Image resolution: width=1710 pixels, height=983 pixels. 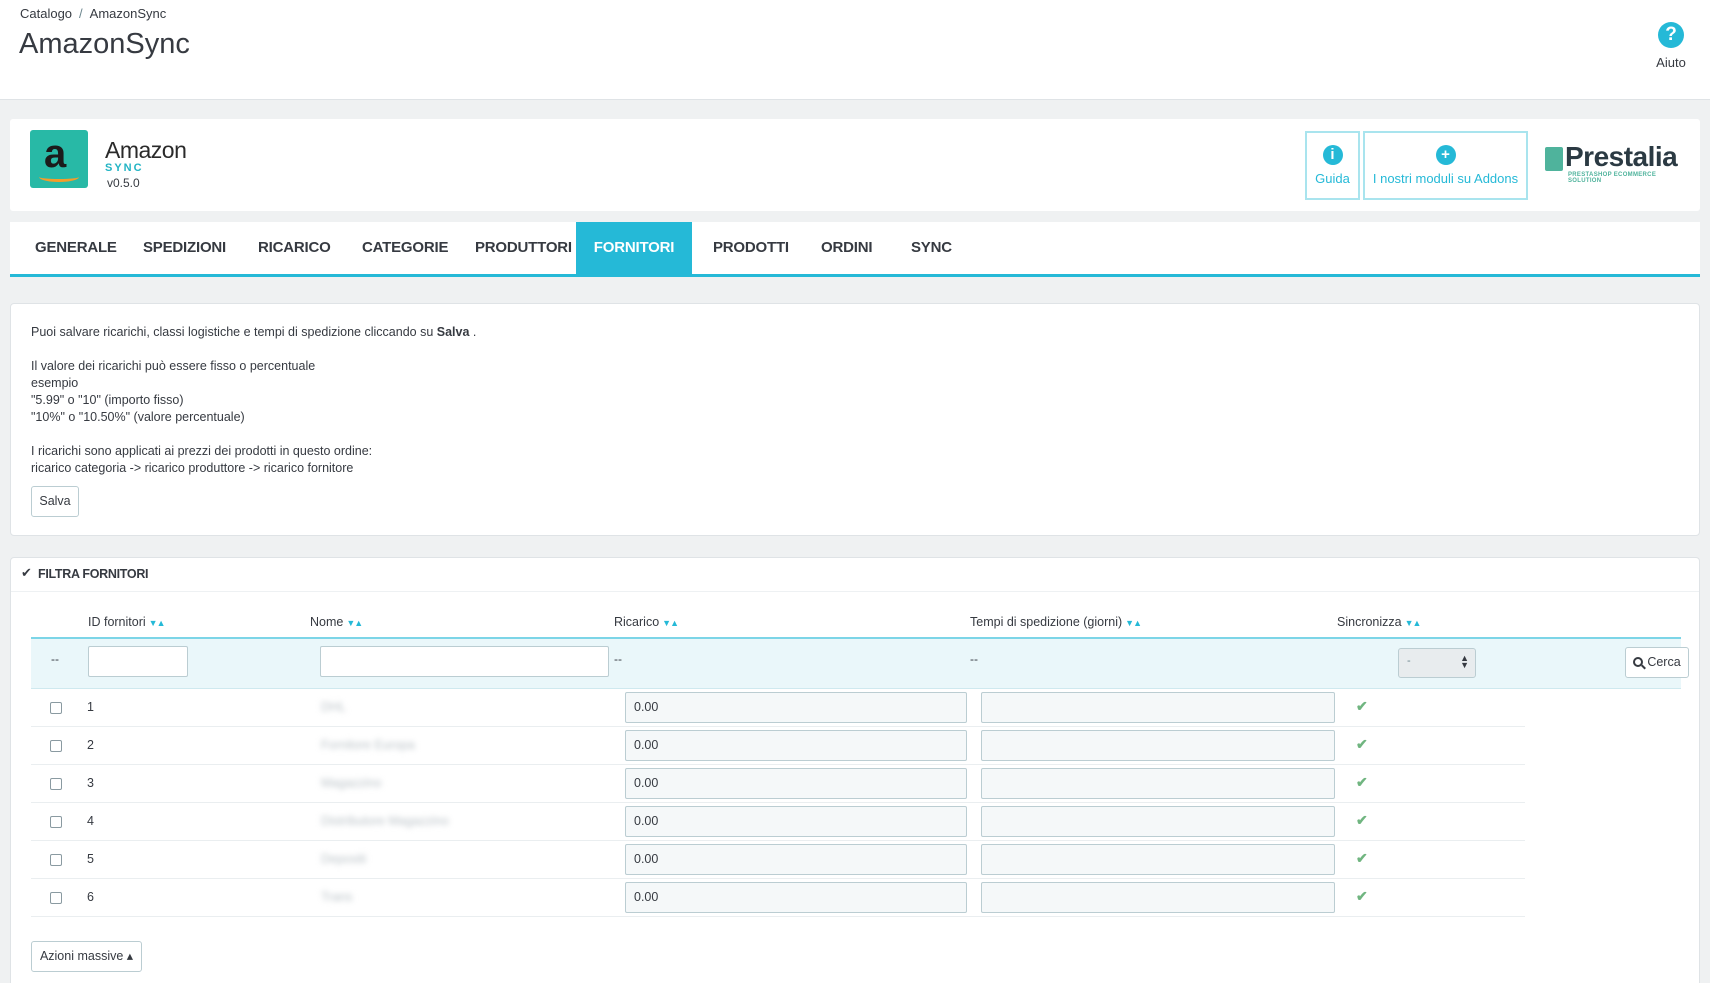 What do you see at coordinates (55, 154) in the screenshot?
I see `amazon-logo-letter: a` at bounding box center [55, 154].